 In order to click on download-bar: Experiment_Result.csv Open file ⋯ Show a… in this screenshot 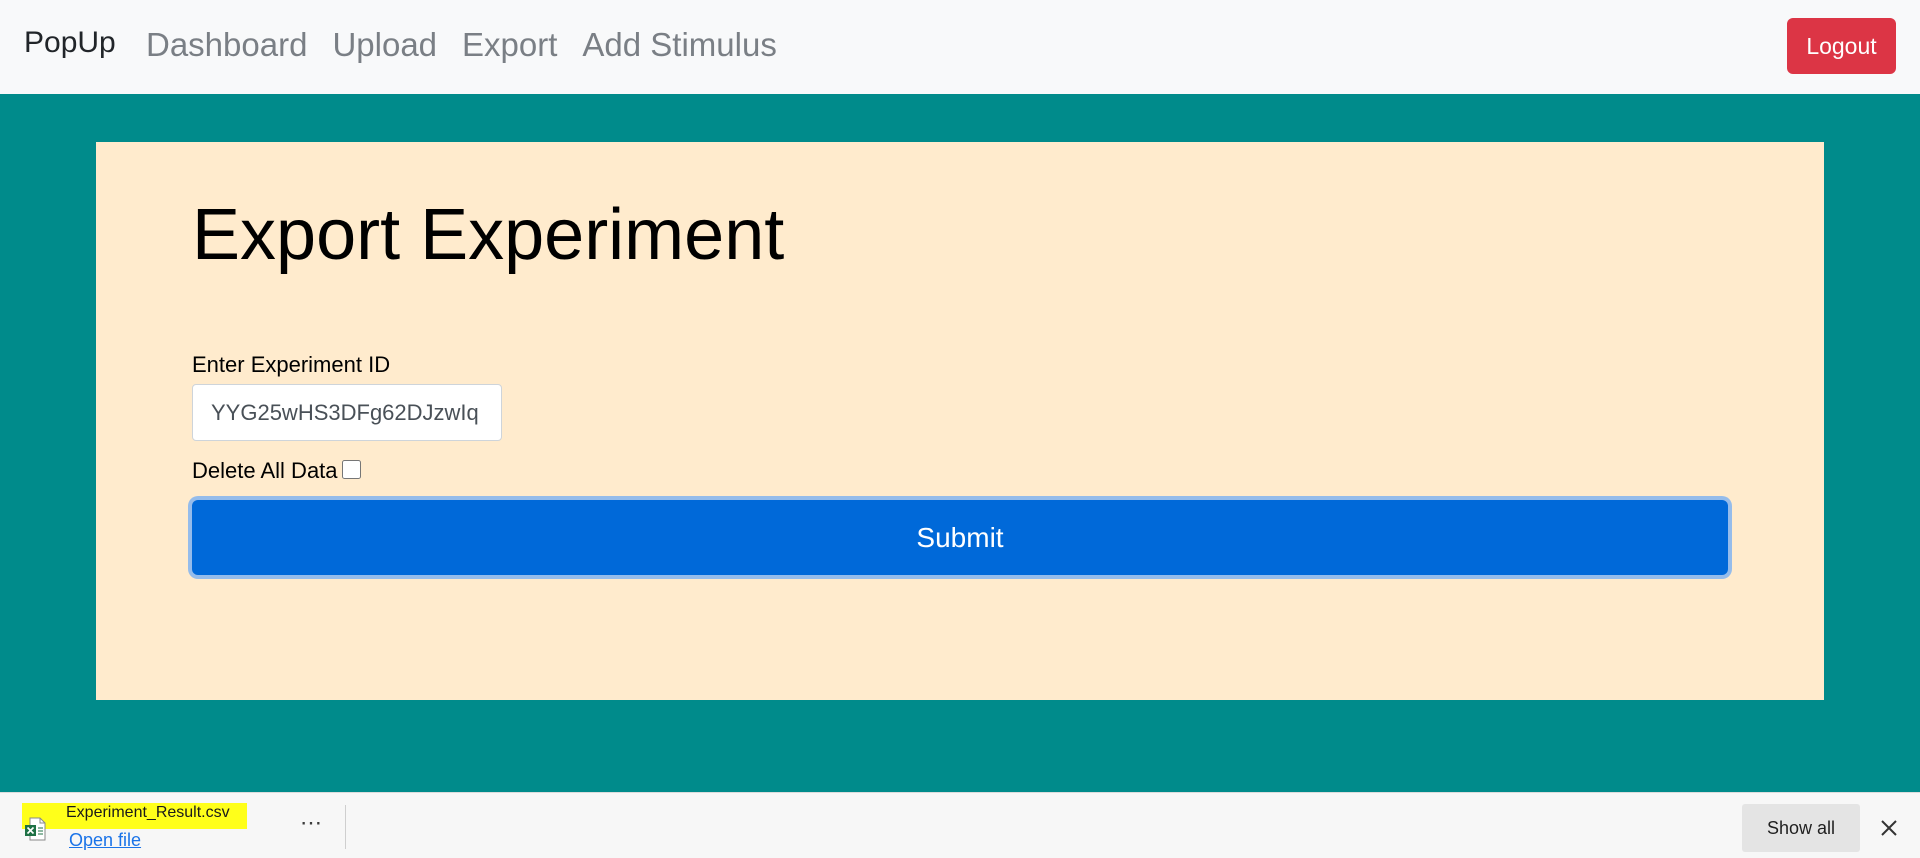, I will do `click(960, 825)`.